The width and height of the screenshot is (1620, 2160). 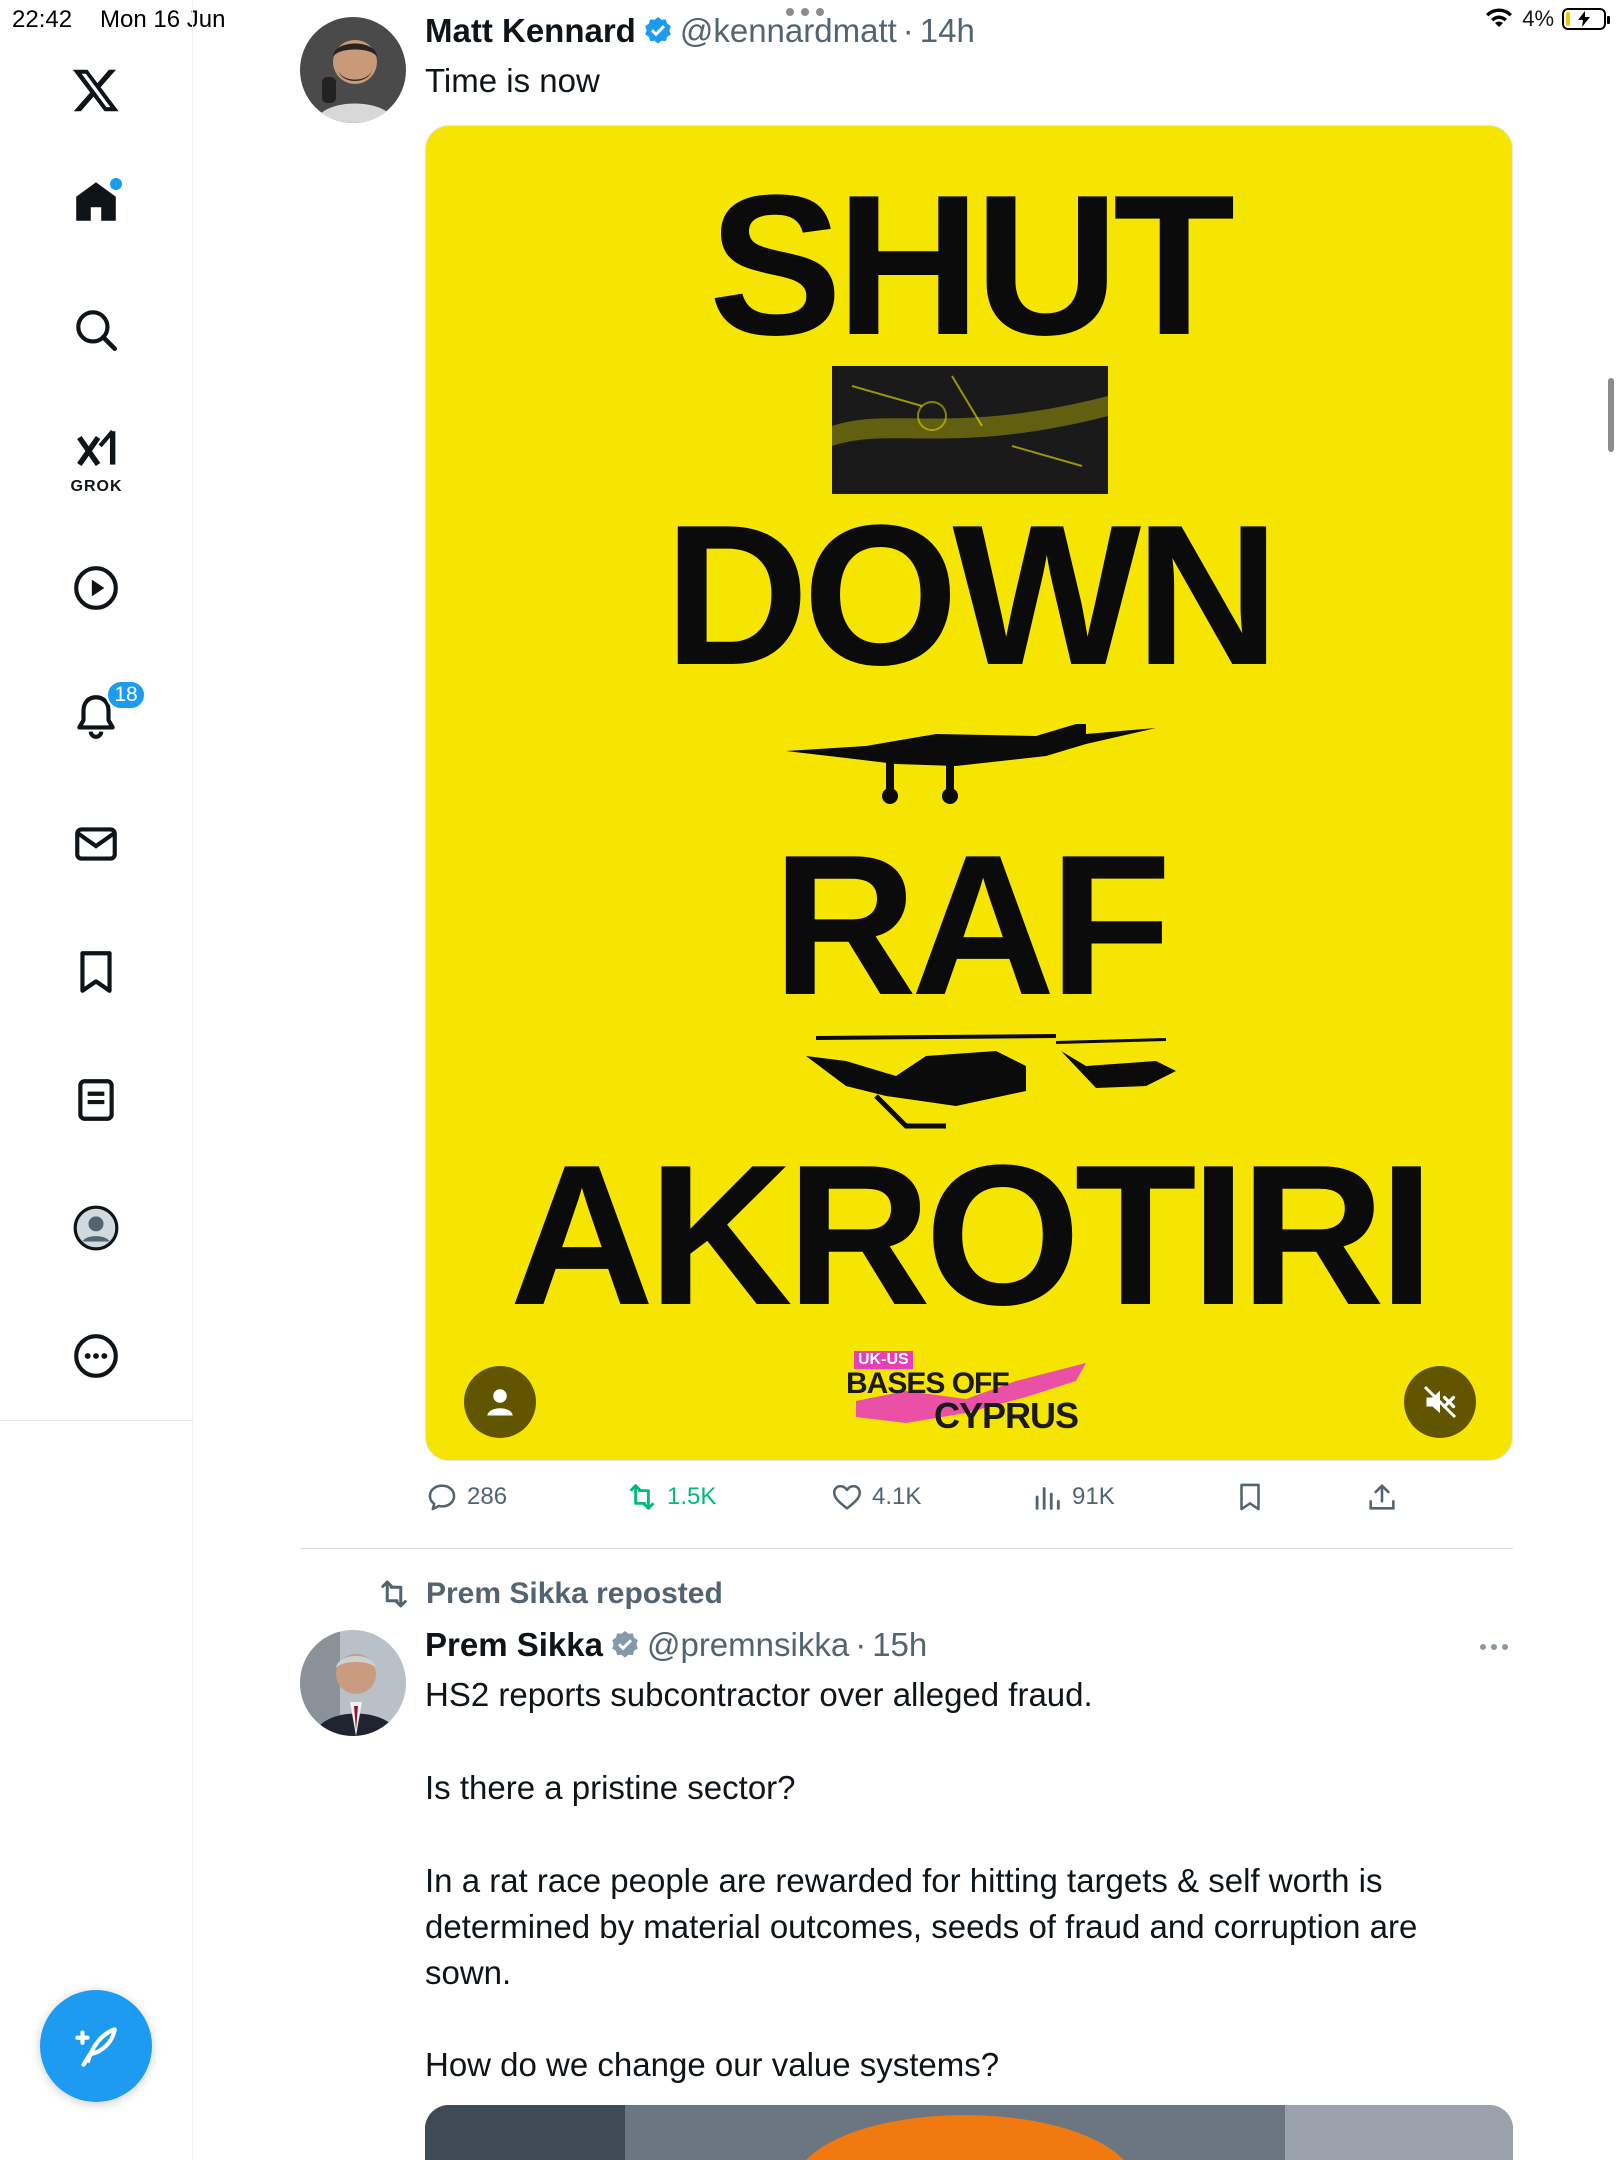 I want to click on sidebar-divider, so click(x=96, y=1420).